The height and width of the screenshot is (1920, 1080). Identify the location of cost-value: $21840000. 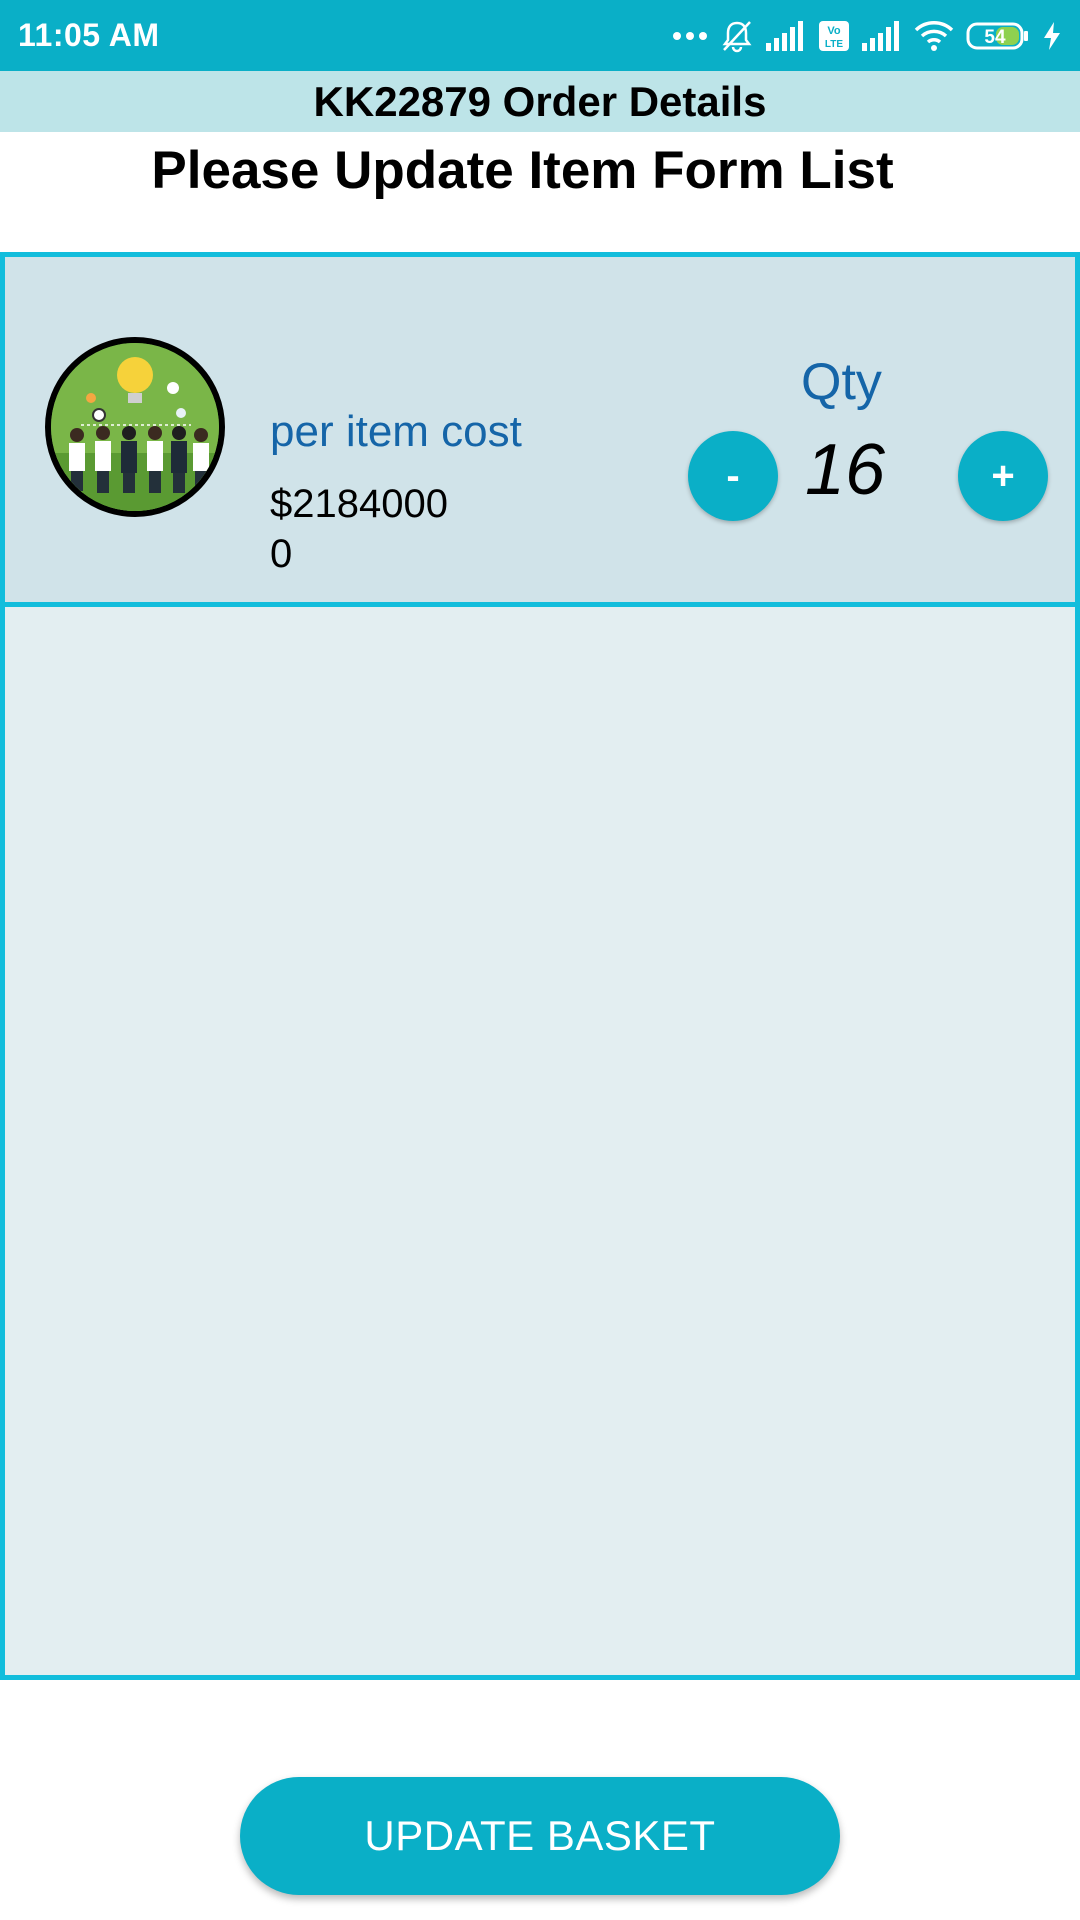
(359, 529).